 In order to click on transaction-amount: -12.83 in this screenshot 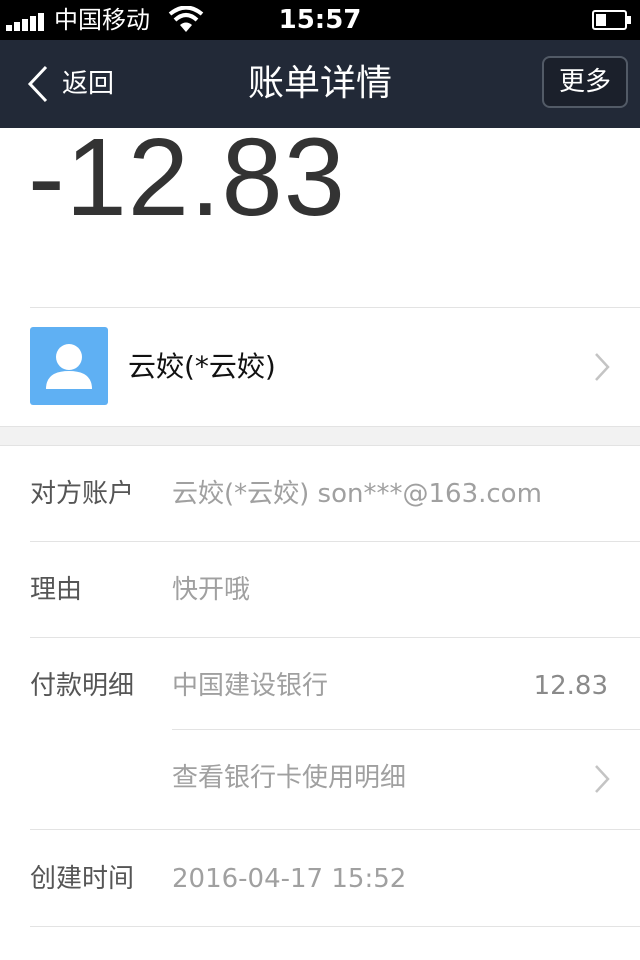, I will do `click(187, 177)`.